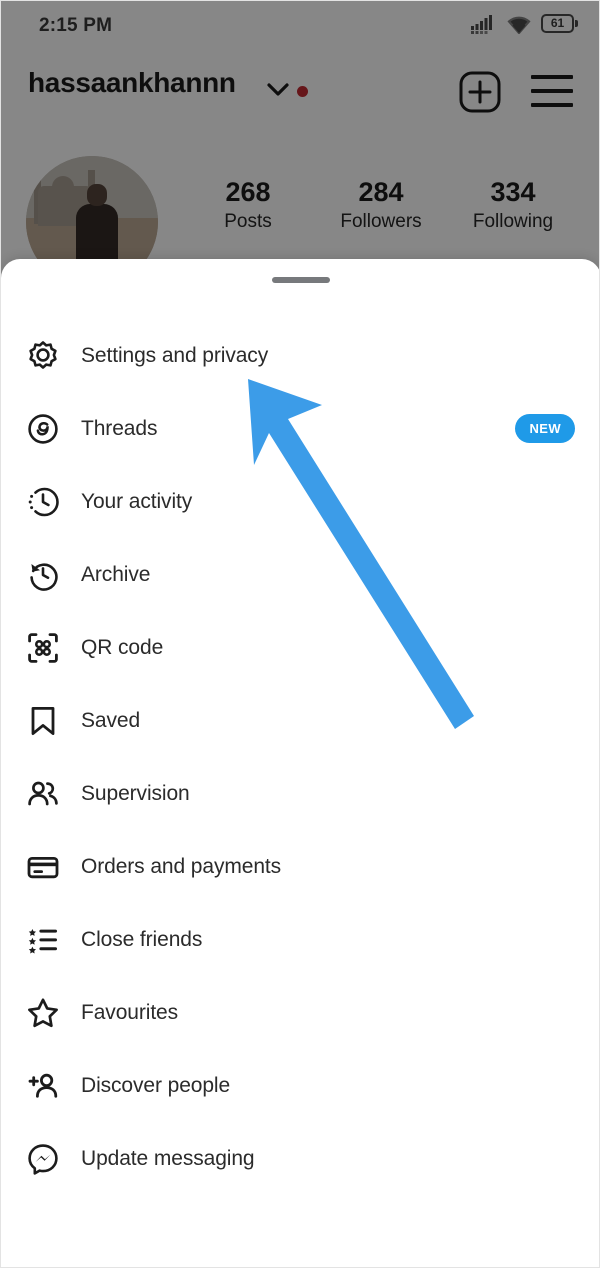 This screenshot has width=600, height=1268. I want to click on menu-item-label: Favourites, so click(130, 1012).